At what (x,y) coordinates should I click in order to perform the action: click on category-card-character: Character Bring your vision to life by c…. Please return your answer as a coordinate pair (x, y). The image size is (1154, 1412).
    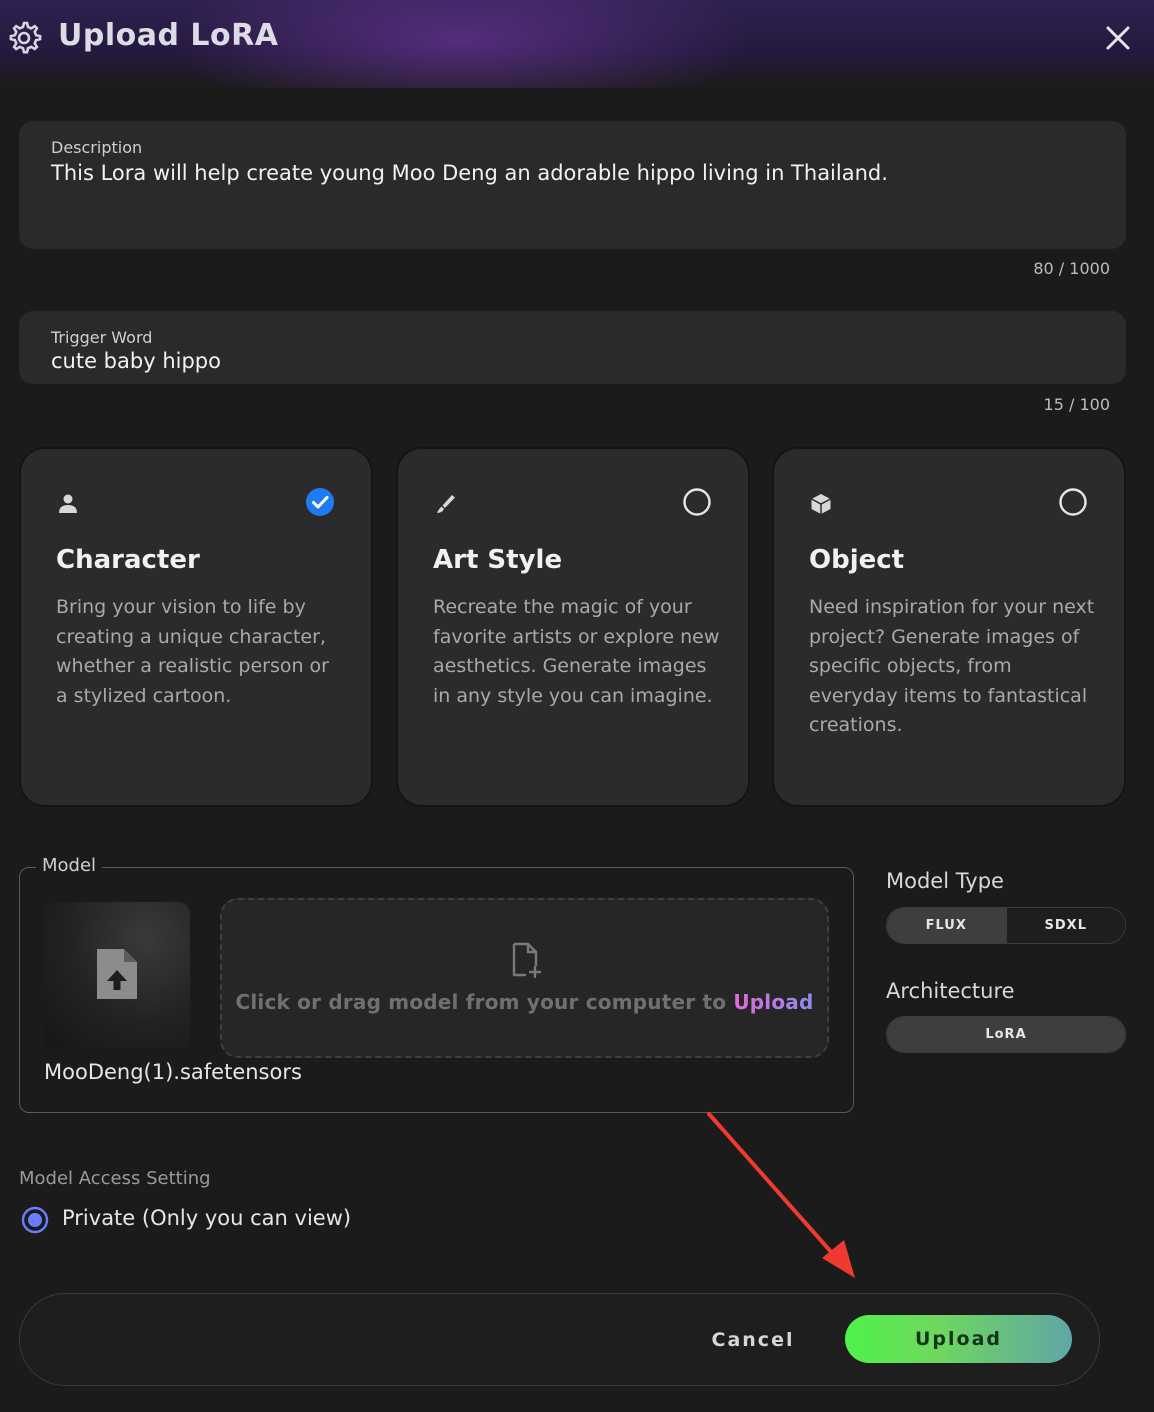
    Looking at the image, I should click on (196, 627).